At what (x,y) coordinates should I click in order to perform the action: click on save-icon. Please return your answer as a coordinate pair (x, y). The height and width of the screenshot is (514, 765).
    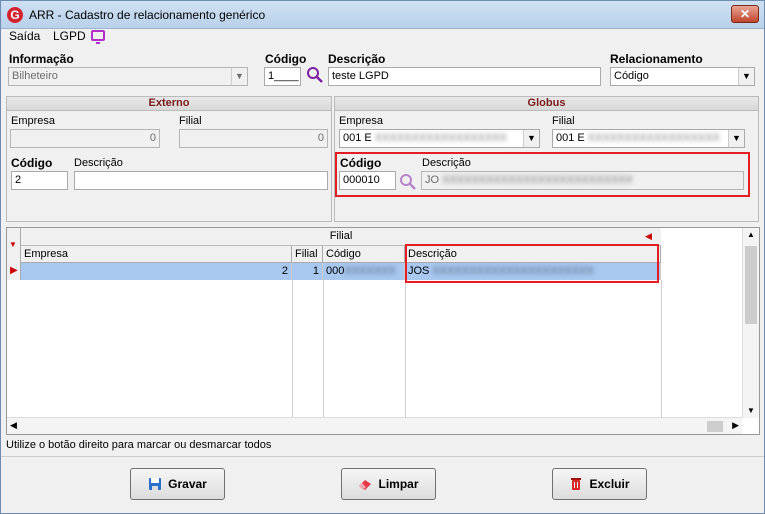
    Looking at the image, I should click on (155, 484).